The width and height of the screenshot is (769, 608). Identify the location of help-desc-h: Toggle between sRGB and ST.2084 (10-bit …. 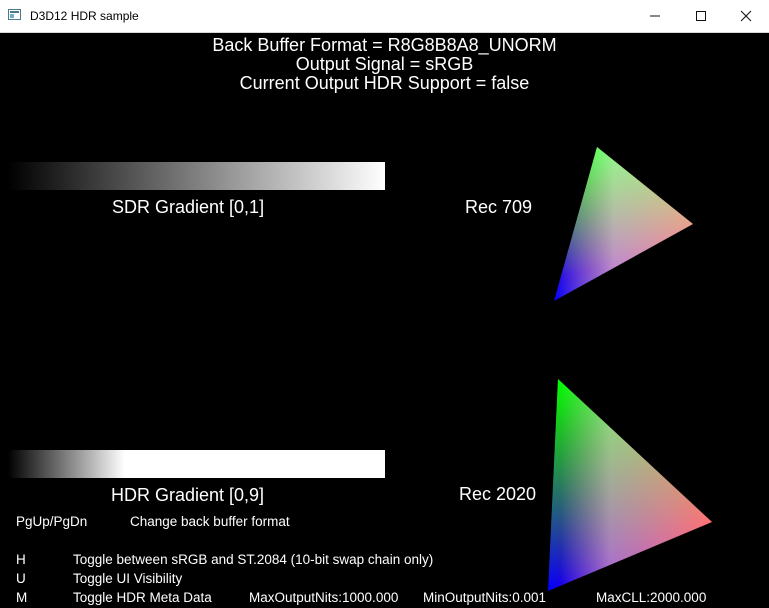
(253, 559).